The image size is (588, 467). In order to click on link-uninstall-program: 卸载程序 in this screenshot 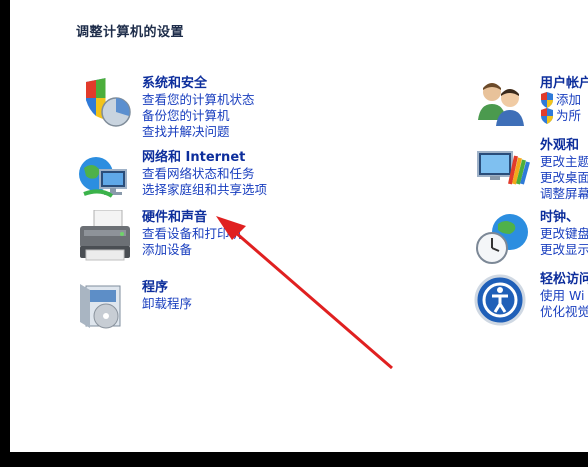, I will do `click(292, 304)`.